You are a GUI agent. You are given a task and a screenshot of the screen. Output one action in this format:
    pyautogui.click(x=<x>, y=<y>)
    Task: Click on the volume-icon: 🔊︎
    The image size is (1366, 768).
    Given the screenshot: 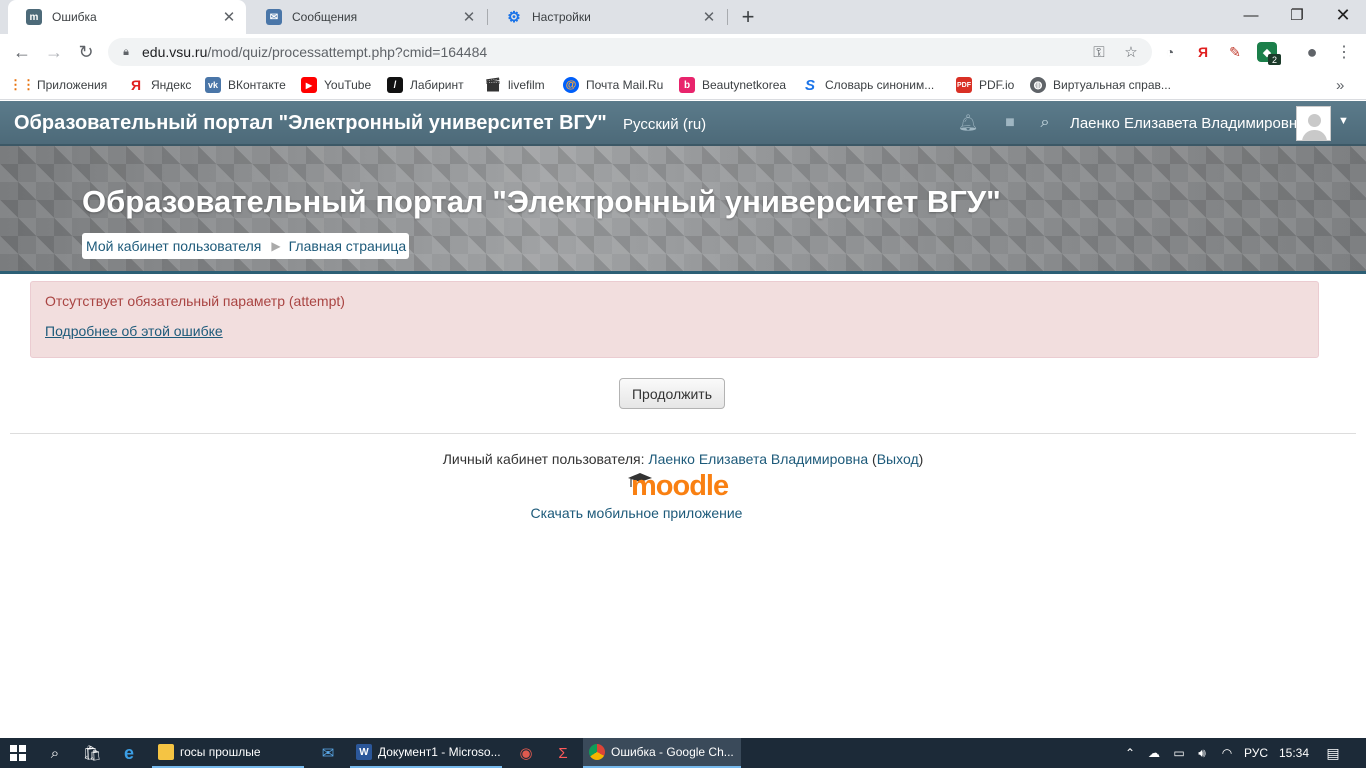 What is the action you would take?
    pyautogui.click(x=1202, y=753)
    